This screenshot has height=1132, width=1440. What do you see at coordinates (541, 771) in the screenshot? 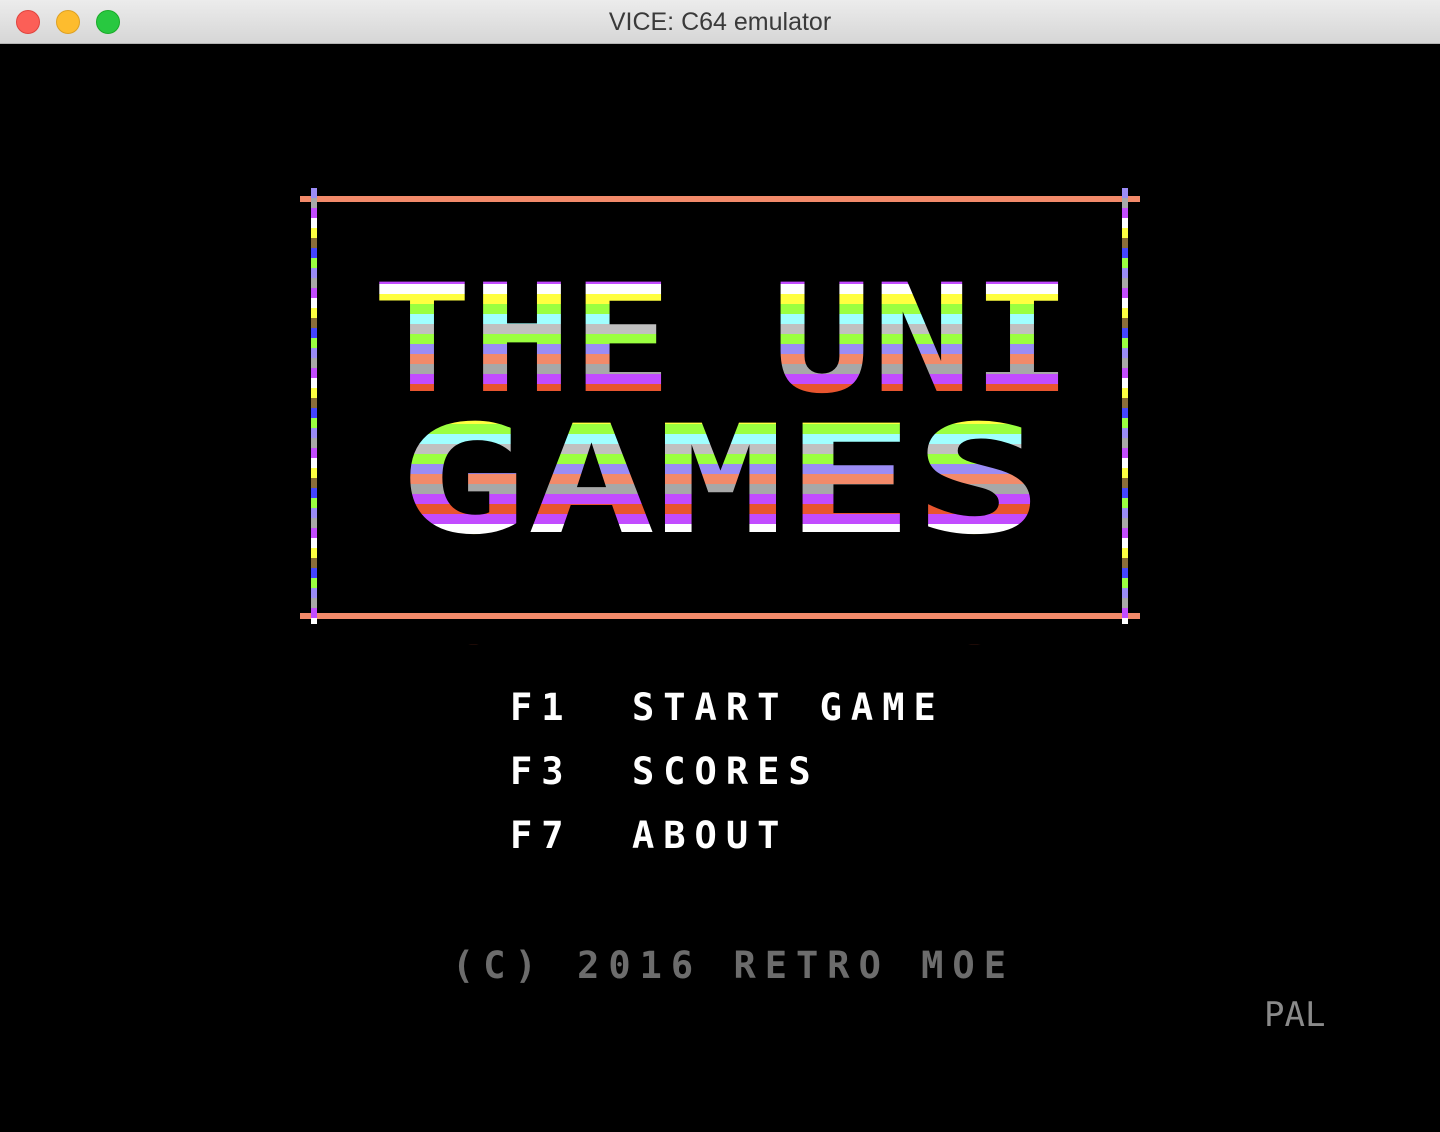
I see `menu-key: F3` at bounding box center [541, 771].